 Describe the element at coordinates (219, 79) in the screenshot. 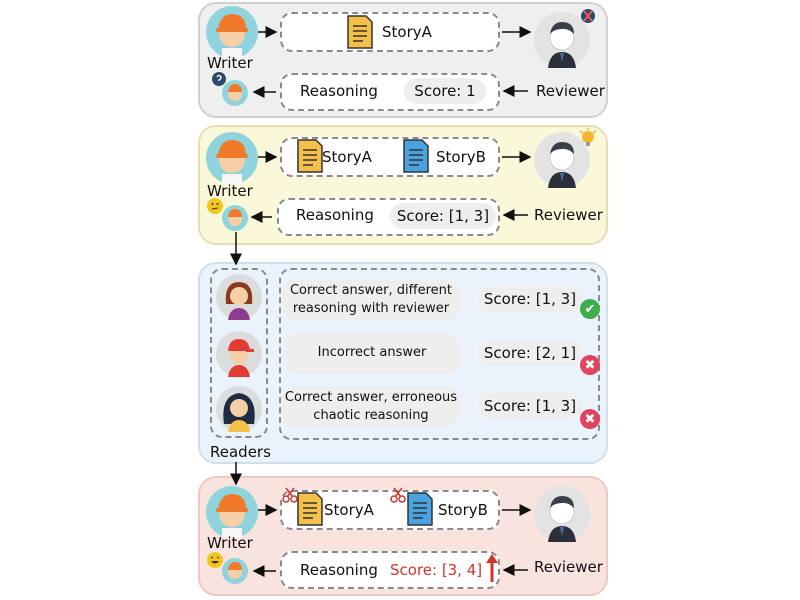

I see `question-bubble-icon` at that location.